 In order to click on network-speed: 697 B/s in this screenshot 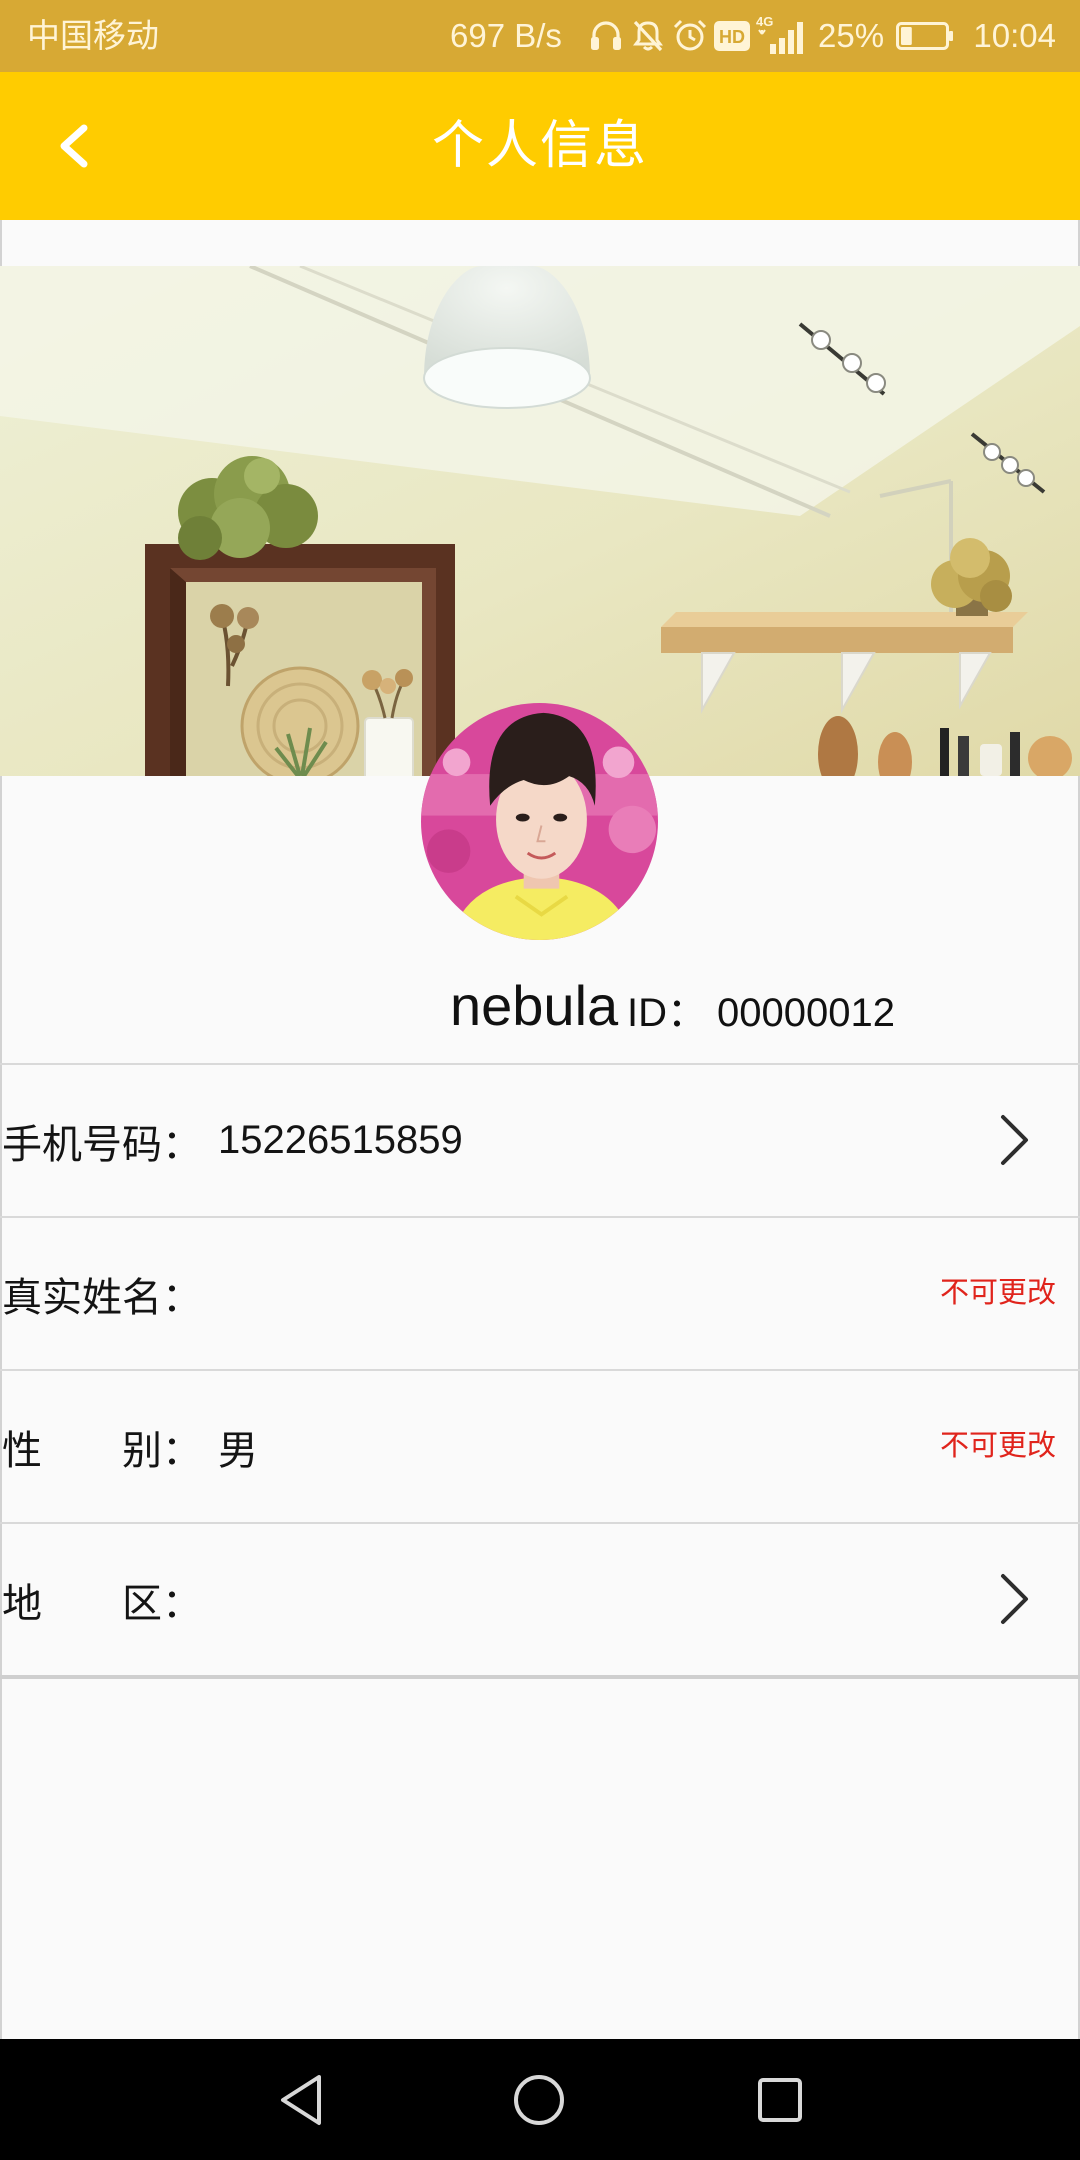, I will do `click(506, 35)`.